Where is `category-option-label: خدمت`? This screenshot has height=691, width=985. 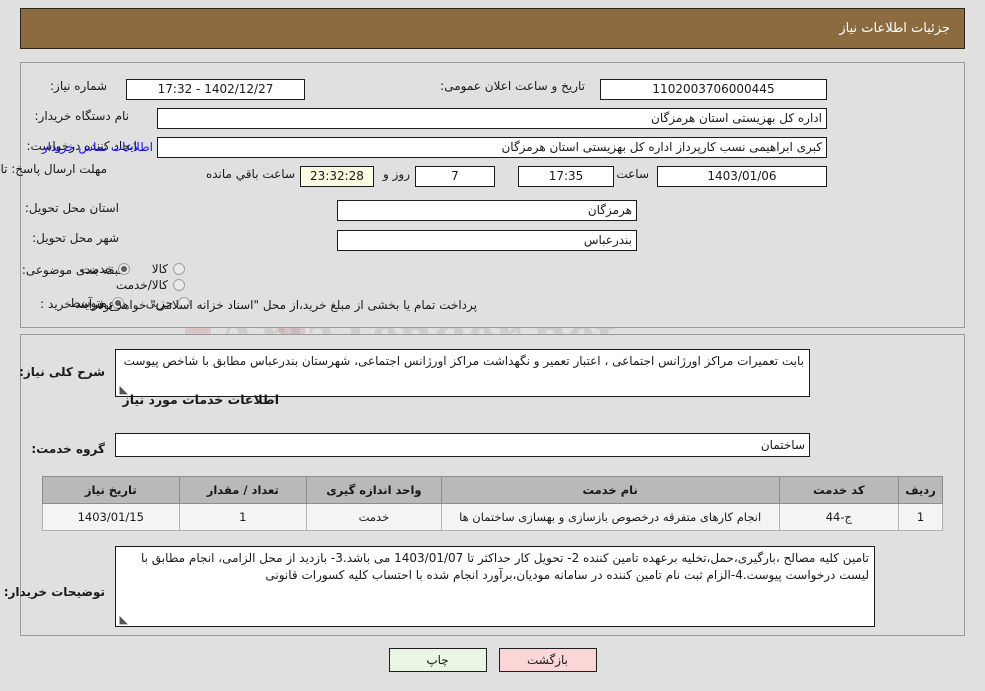
category-option-label: خدمت is located at coordinates (97, 269).